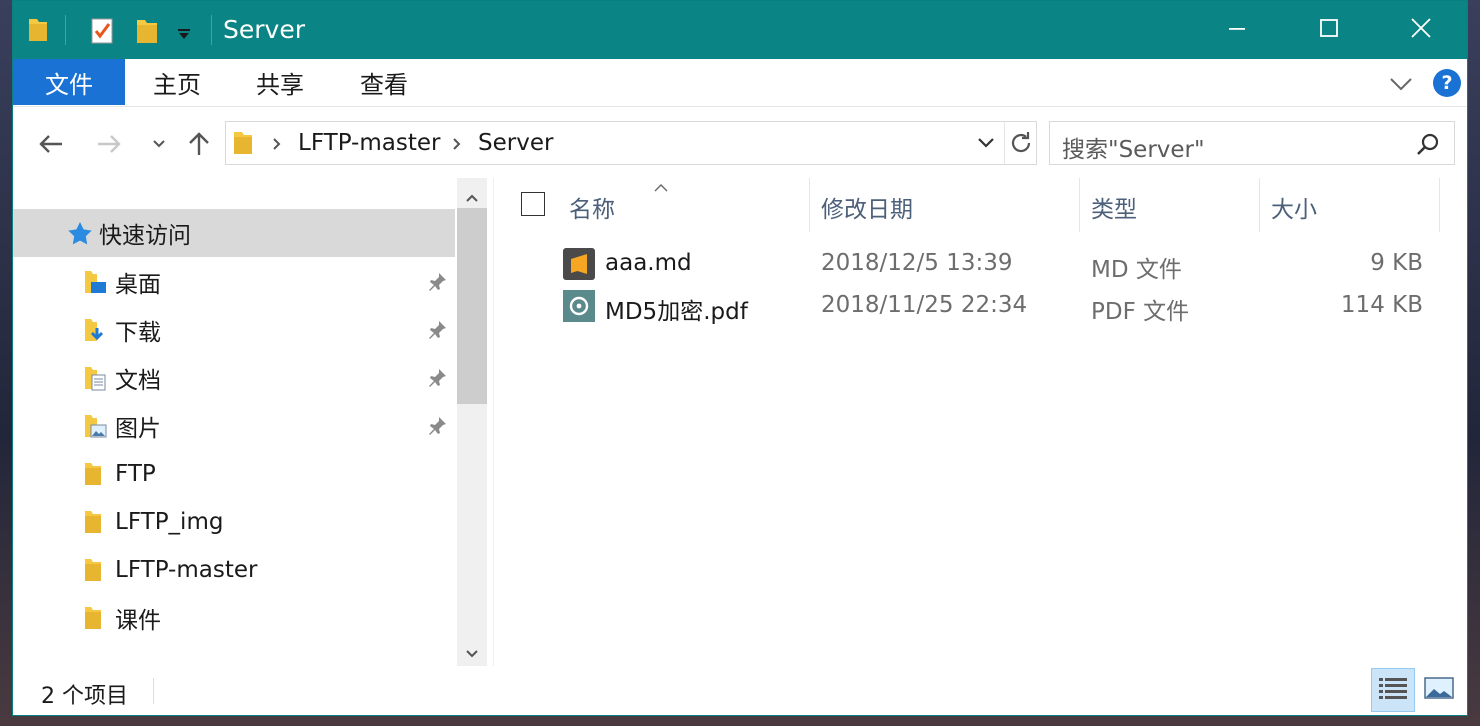  I want to click on file-row: aaa.md 2018/12/5 13:39 MD 文件 9 KB, so click(981, 265).